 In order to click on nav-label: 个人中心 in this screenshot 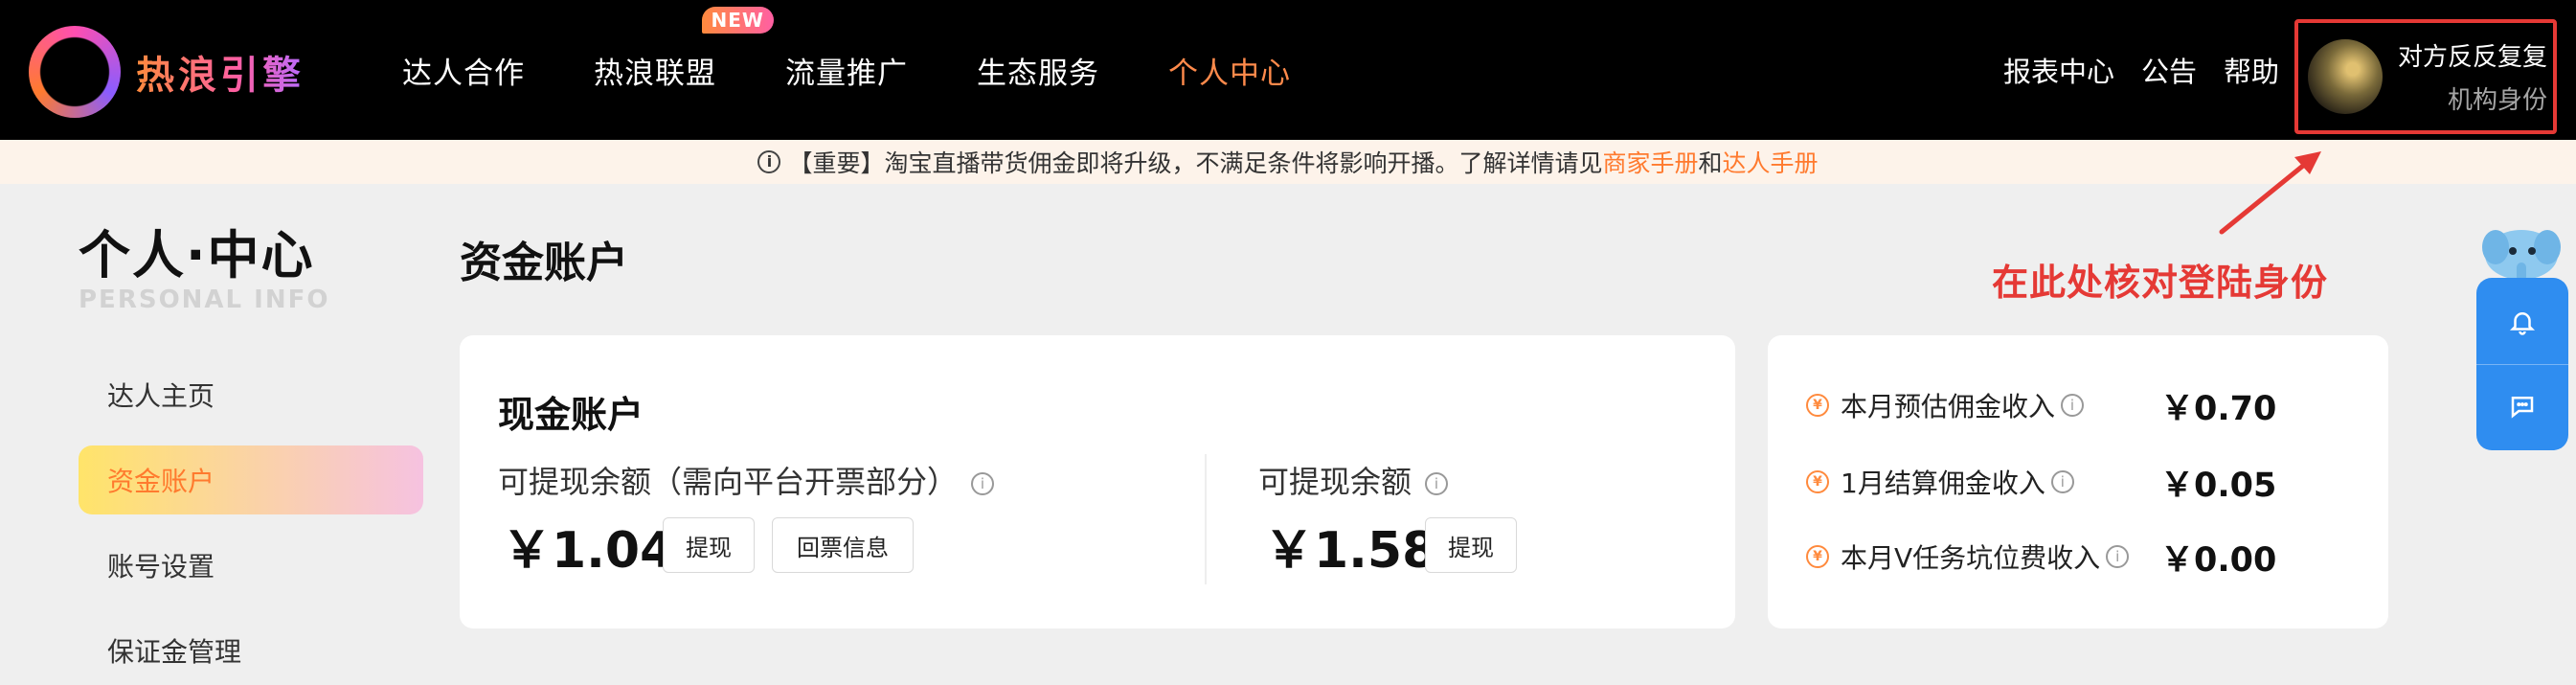, I will do `click(1229, 73)`.